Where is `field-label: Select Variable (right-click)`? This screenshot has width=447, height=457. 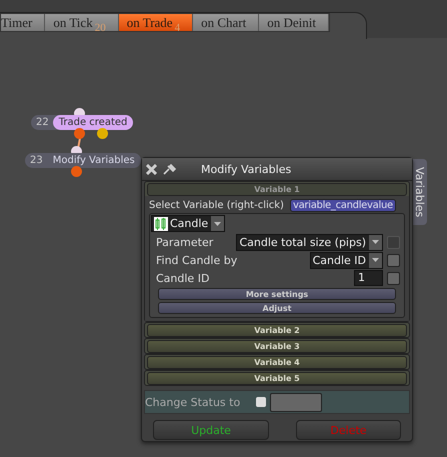 field-label: Select Variable (right-click) is located at coordinates (216, 205).